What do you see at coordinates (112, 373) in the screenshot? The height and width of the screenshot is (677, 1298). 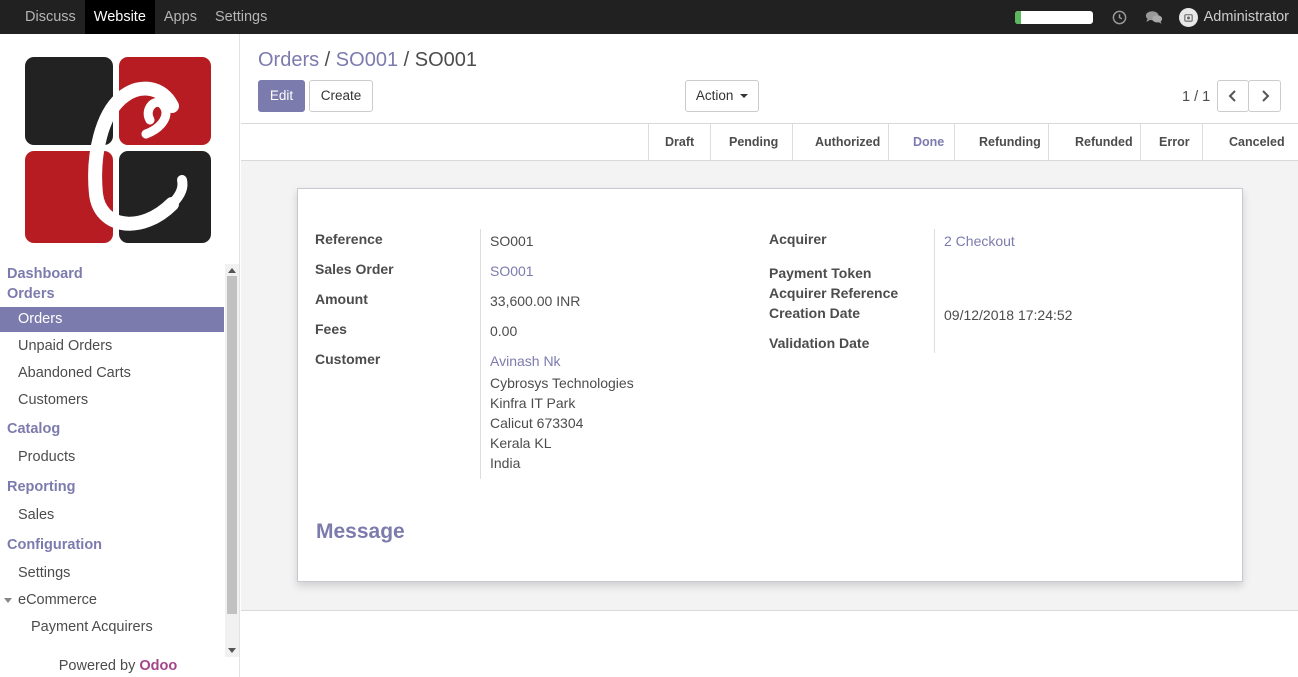 I see `sidebar-item-abandoned-carts: Abandoned Carts` at bounding box center [112, 373].